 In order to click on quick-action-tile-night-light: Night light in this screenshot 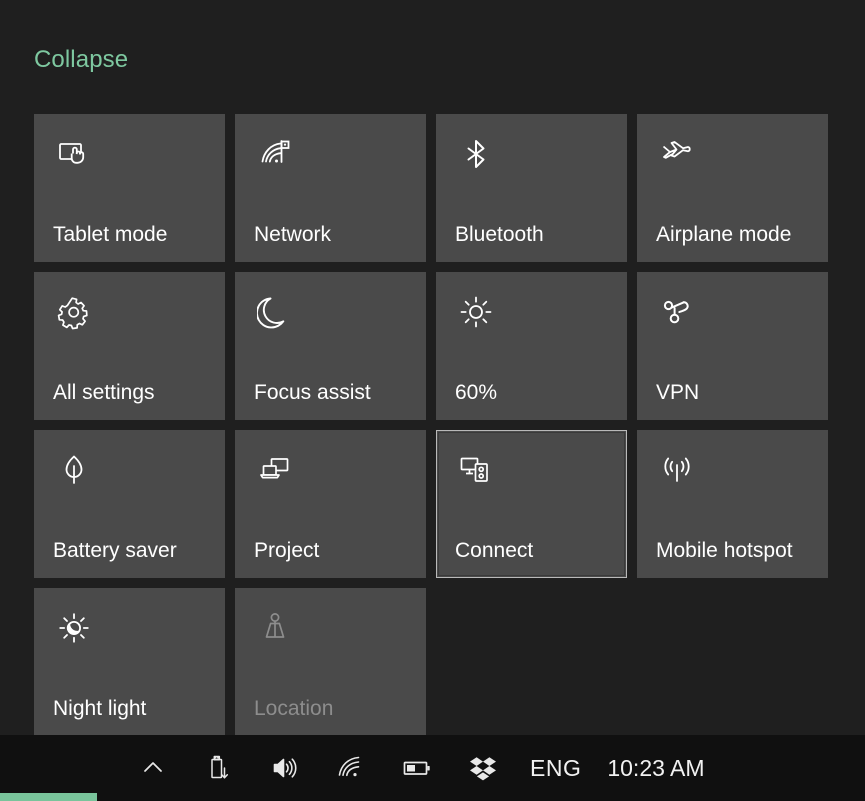, I will do `click(129, 662)`.